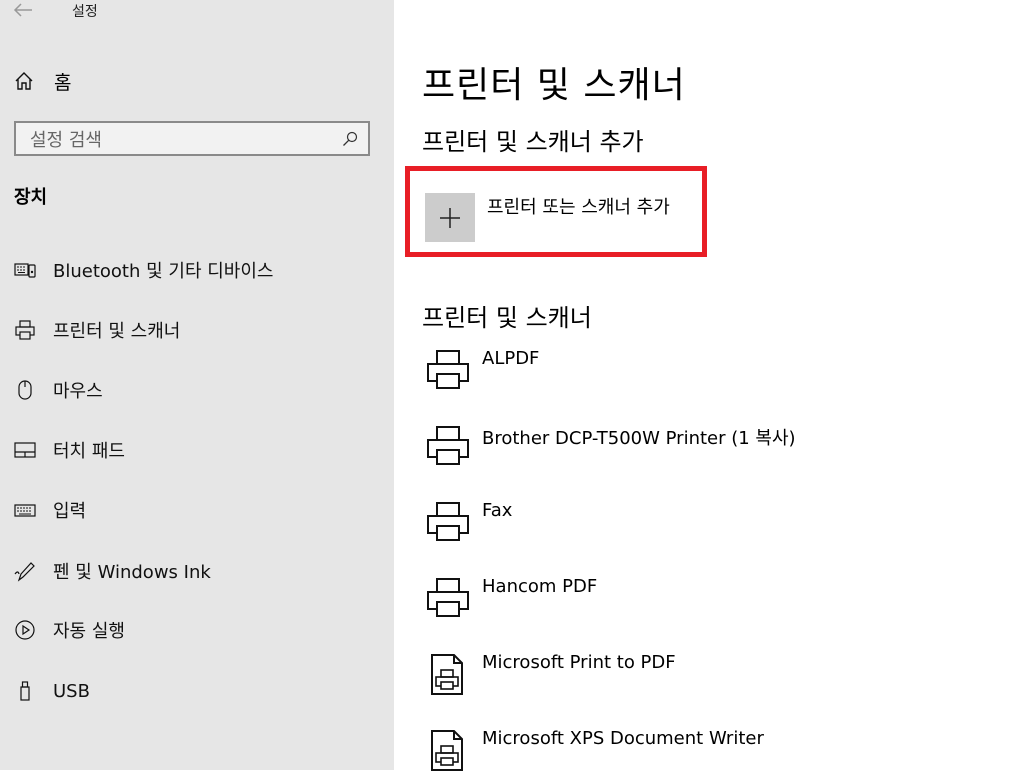 This screenshot has width=1014, height=778. What do you see at coordinates (66, 140) in the screenshot?
I see `search-placeholder: 설정 검색` at bounding box center [66, 140].